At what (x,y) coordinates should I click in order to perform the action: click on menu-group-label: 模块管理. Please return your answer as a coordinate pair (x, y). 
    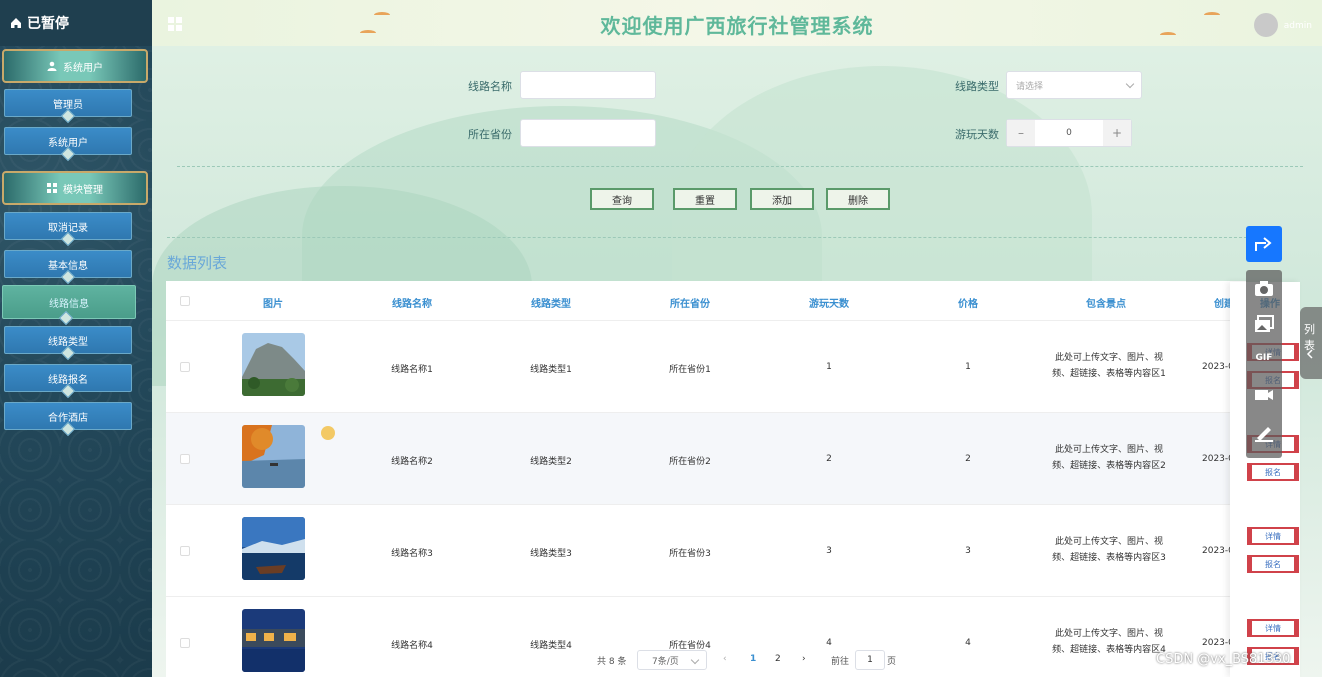
    Looking at the image, I should click on (83, 190).